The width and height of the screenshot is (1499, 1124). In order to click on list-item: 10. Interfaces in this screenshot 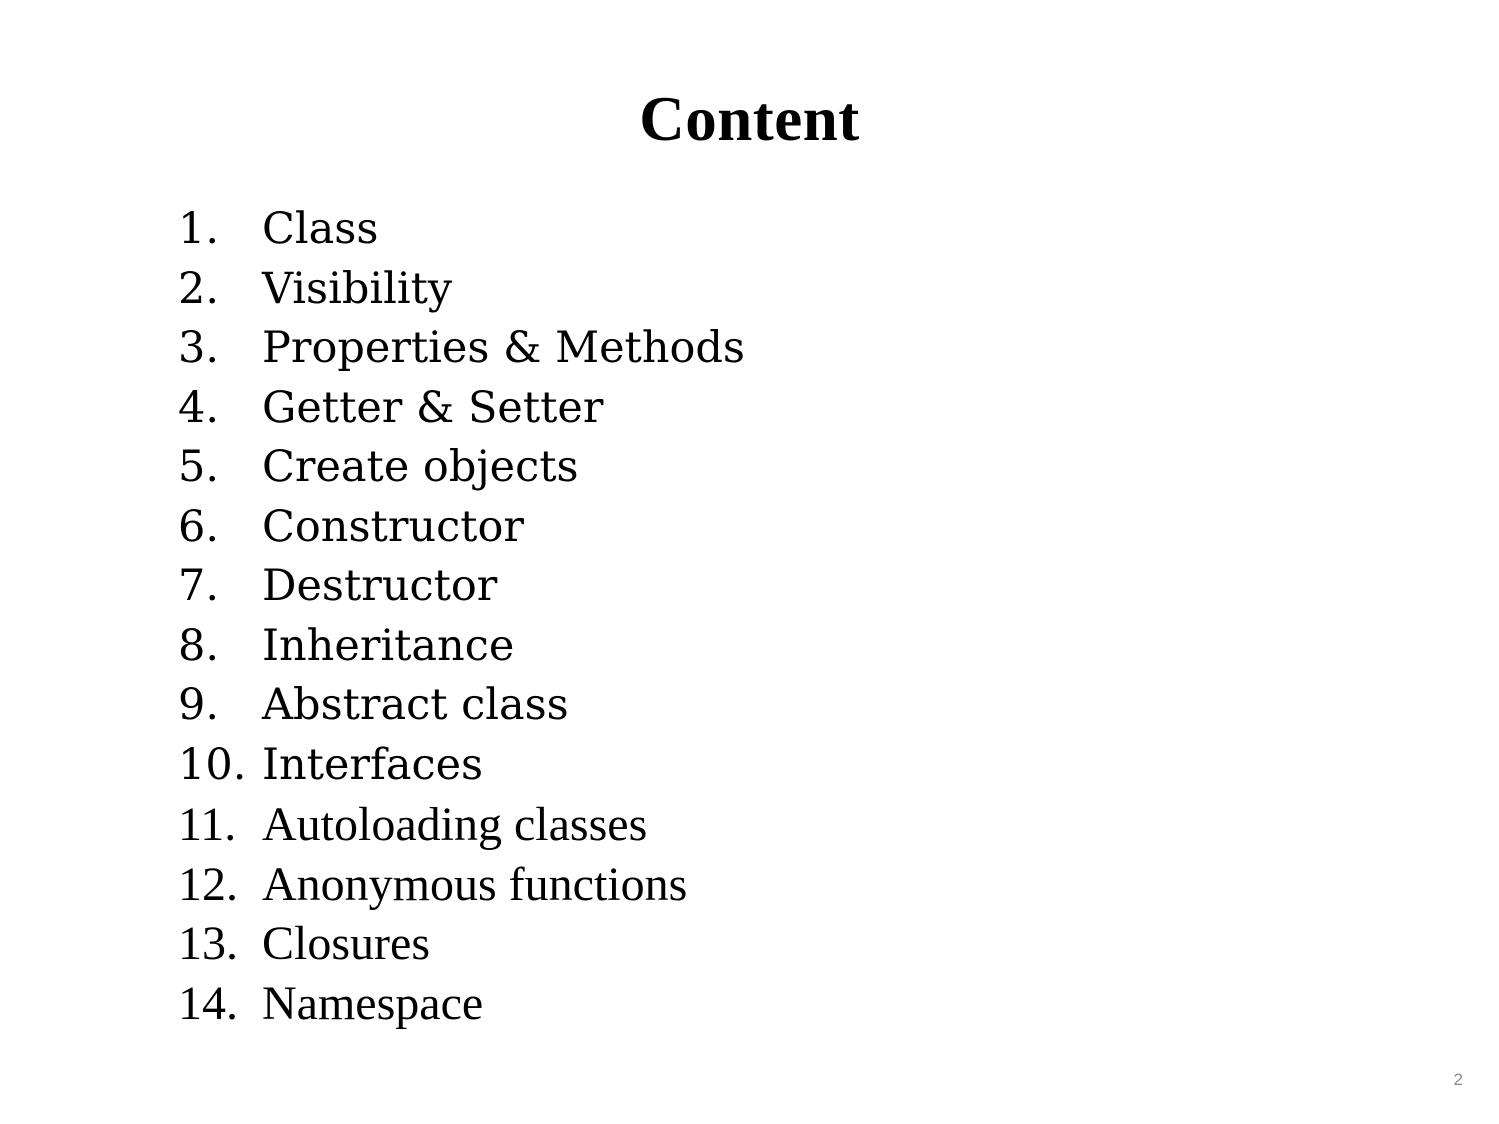, I will do `click(728, 766)`.